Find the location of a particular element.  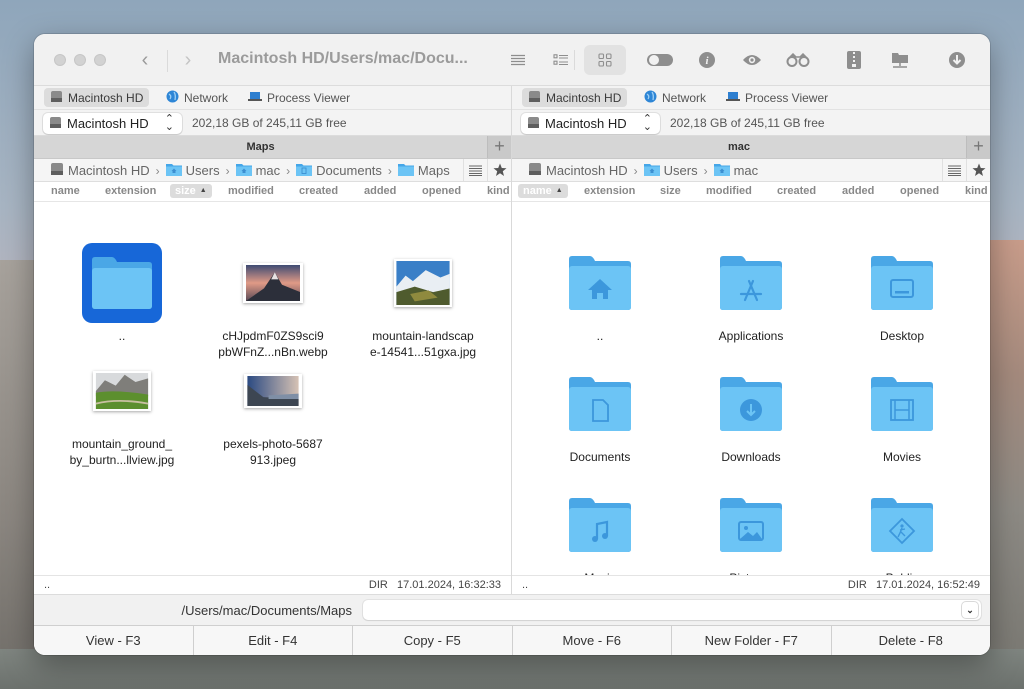

device-tab-label: Network is located at coordinates (206, 97).